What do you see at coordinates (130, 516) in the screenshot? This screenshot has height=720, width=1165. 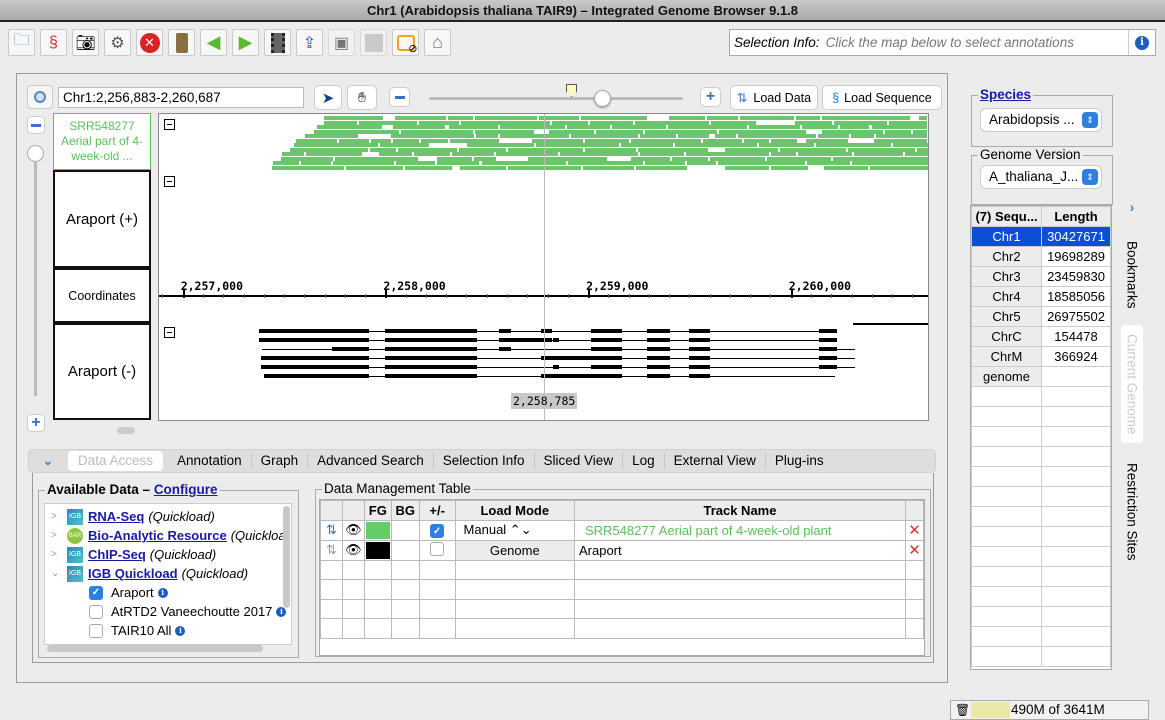 I see `tree-item-rnaseq: > IGB RNA-Seq (Quickload)` at bounding box center [130, 516].